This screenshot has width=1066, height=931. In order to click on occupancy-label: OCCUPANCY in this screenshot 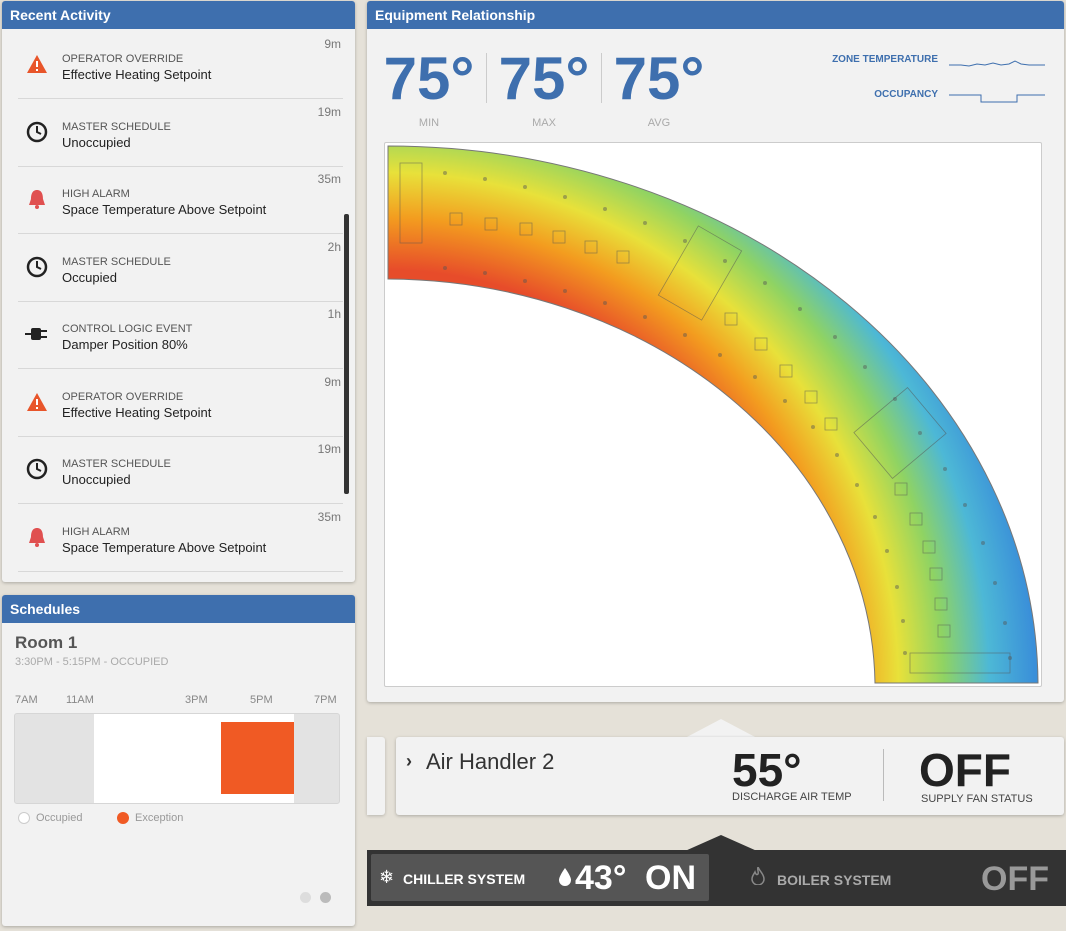, I will do `click(863, 94)`.